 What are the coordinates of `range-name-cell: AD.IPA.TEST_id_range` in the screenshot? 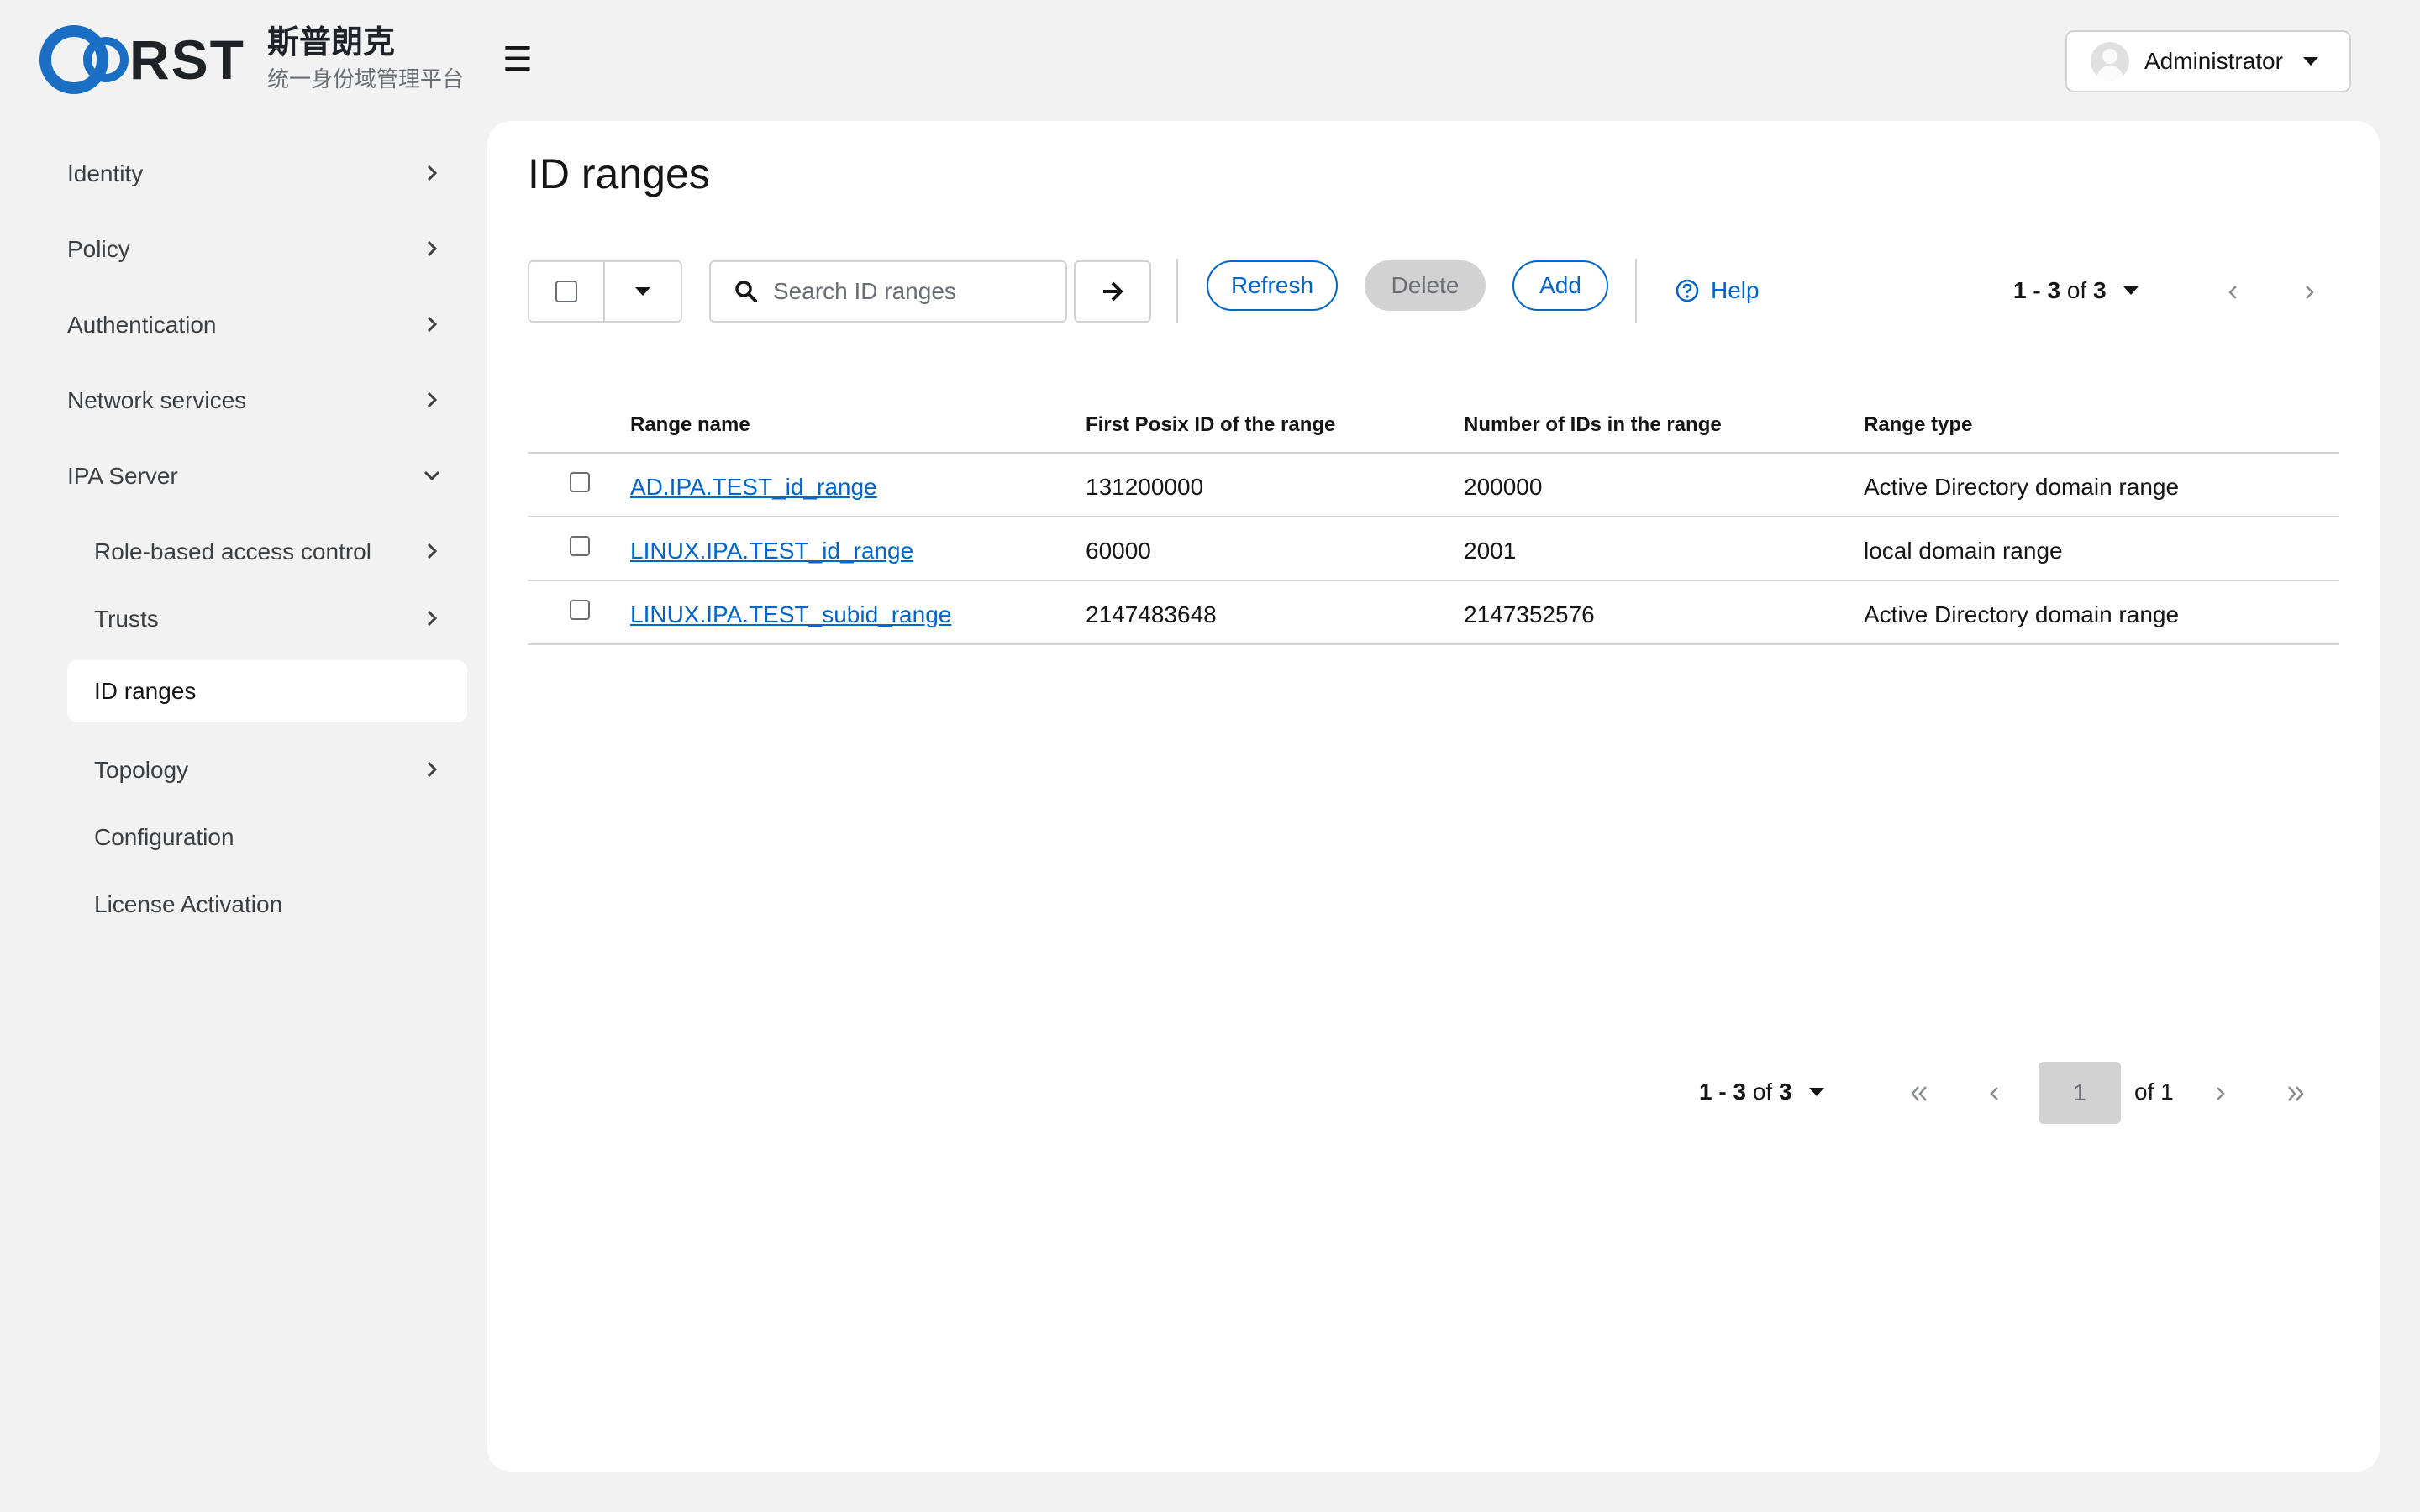 It's located at (753, 487).